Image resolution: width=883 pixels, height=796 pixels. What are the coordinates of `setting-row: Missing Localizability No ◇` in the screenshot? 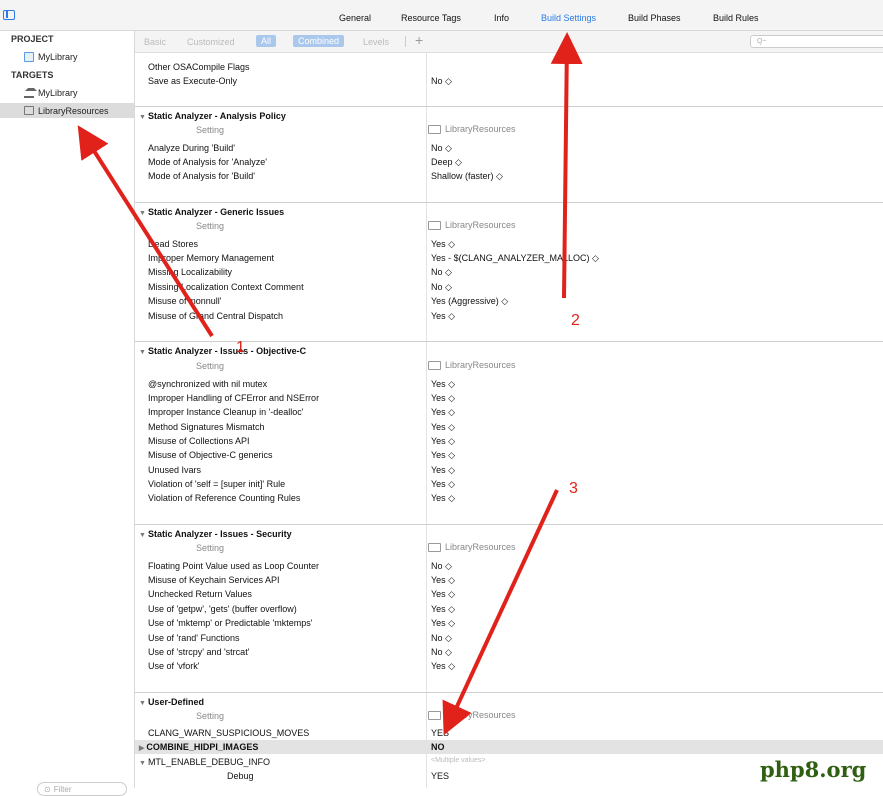 It's located at (509, 272).